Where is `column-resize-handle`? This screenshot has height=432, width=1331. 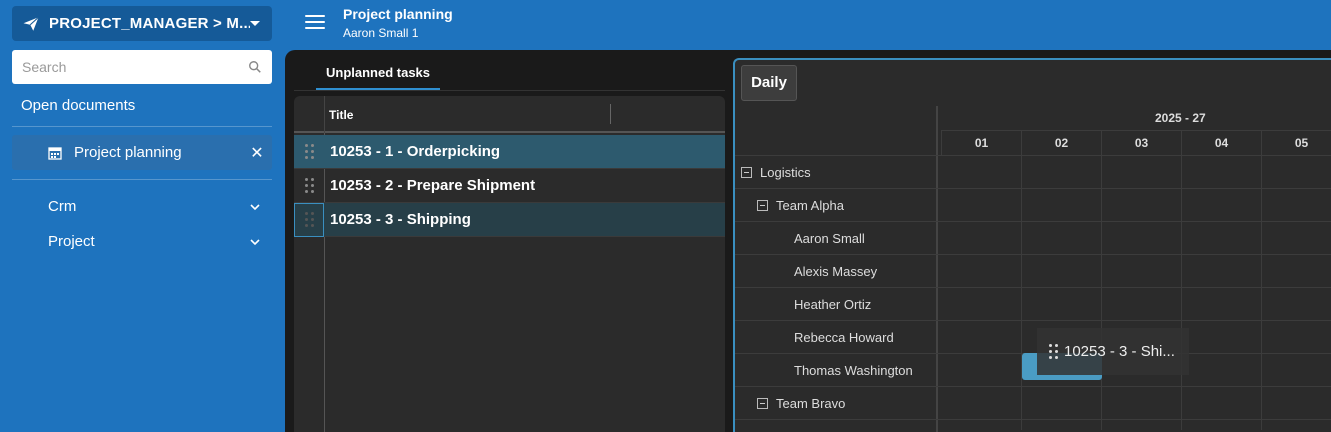
column-resize-handle is located at coordinates (610, 114).